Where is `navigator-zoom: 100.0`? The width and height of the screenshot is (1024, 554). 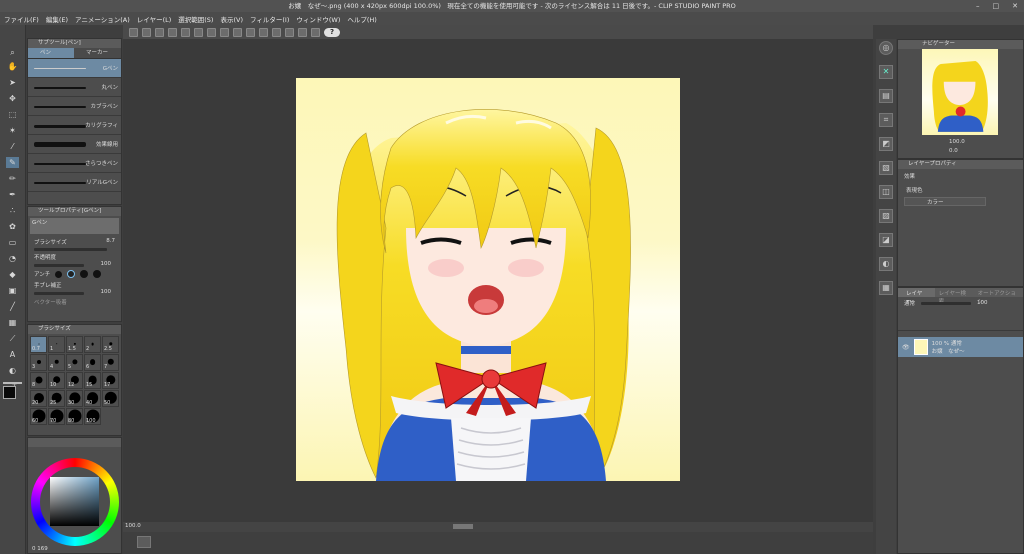
navigator-zoom: 100.0 is located at coordinates (957, 142).